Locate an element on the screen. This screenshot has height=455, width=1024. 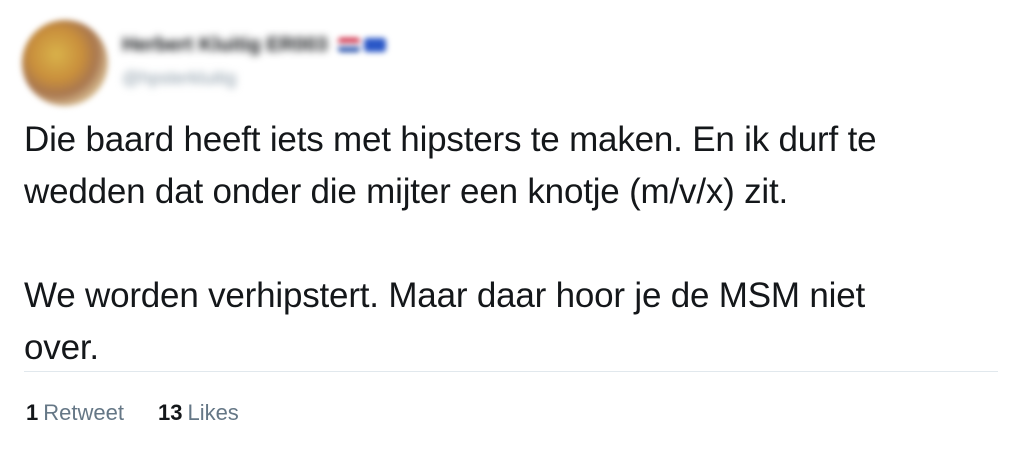
likes-label: Likes is located at coordinates (213, 412).